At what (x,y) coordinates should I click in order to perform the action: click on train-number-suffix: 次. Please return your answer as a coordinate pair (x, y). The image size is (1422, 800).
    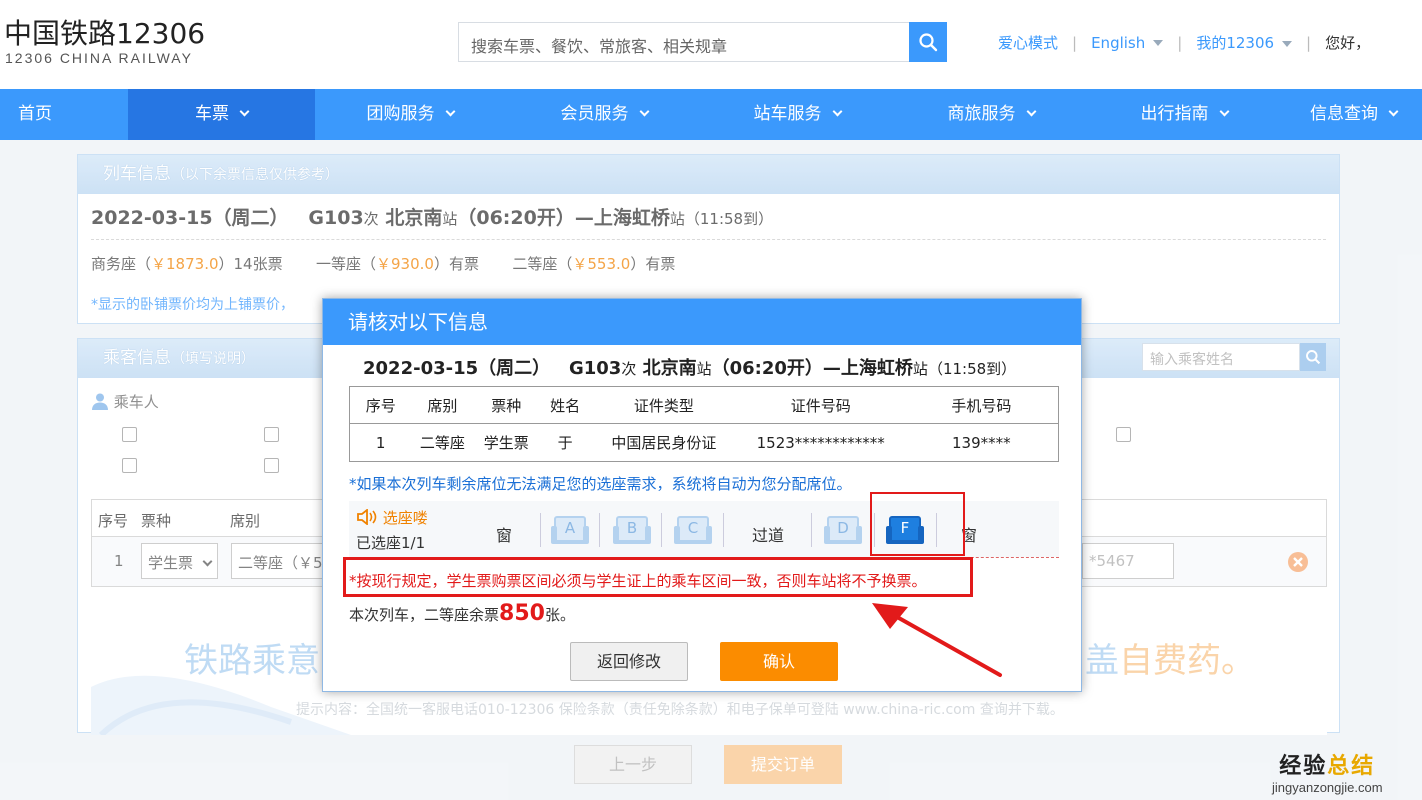
    Looking at the image, I should click on (629, 369).